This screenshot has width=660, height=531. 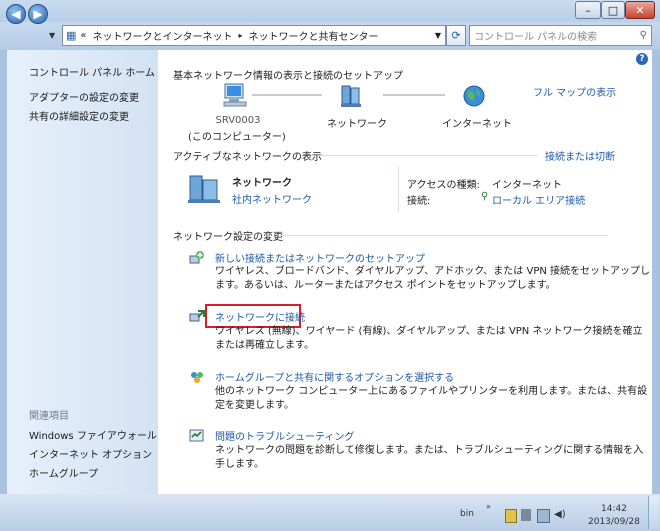 What do you see at coordinates (467, 514) in the screenshot?
I see `taskbar-user-label: bin` at bounding box center [467, 514].